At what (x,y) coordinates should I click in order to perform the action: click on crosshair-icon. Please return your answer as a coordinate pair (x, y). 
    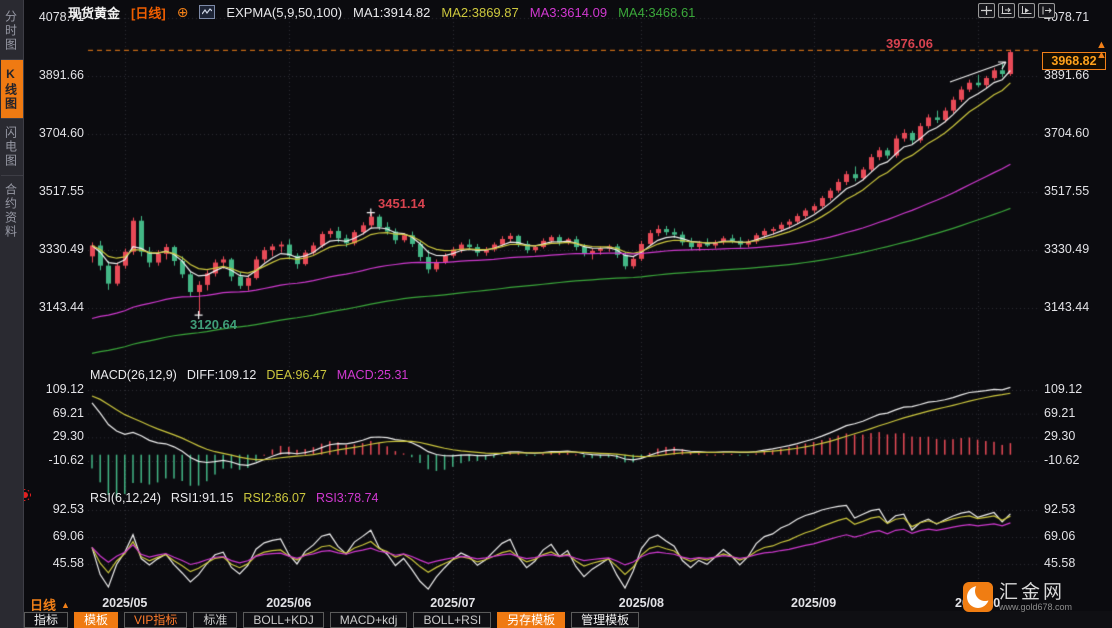
    Looking at the image, I should click on (986, 10).